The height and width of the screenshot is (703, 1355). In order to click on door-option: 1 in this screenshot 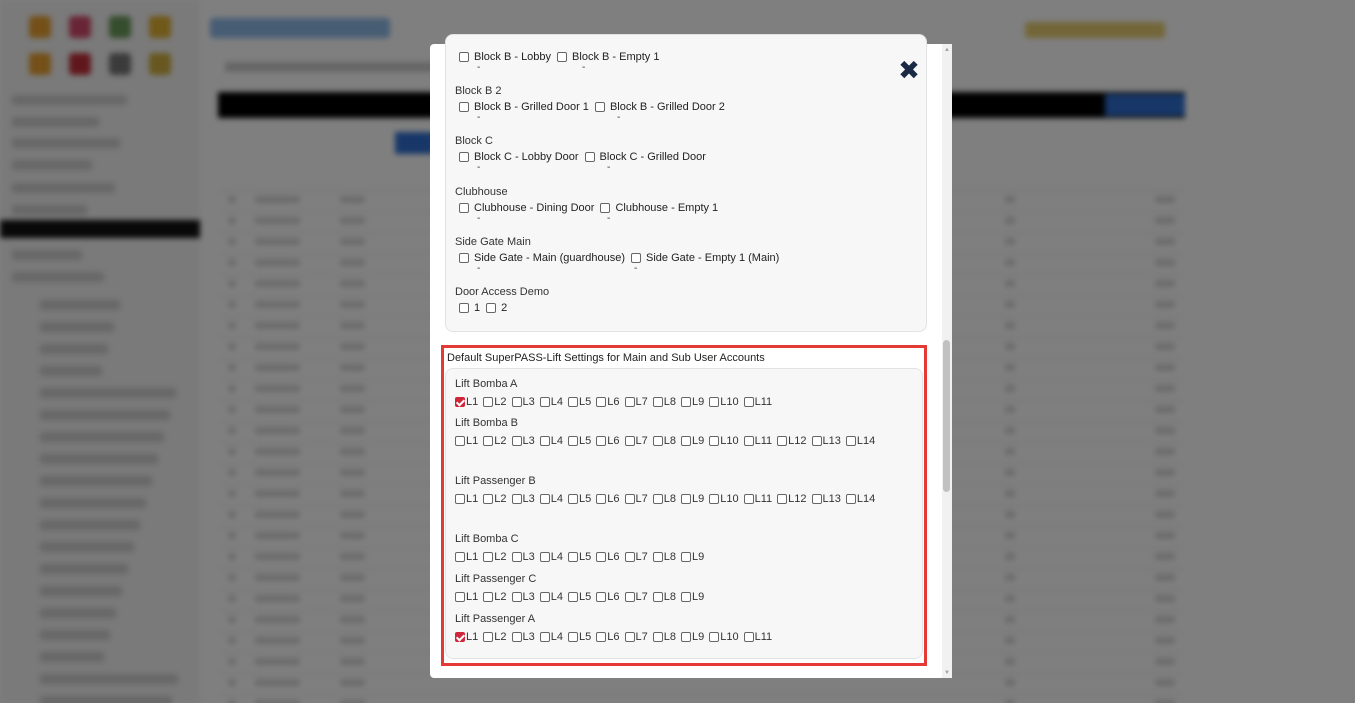, I will do `click(469, 308)`.